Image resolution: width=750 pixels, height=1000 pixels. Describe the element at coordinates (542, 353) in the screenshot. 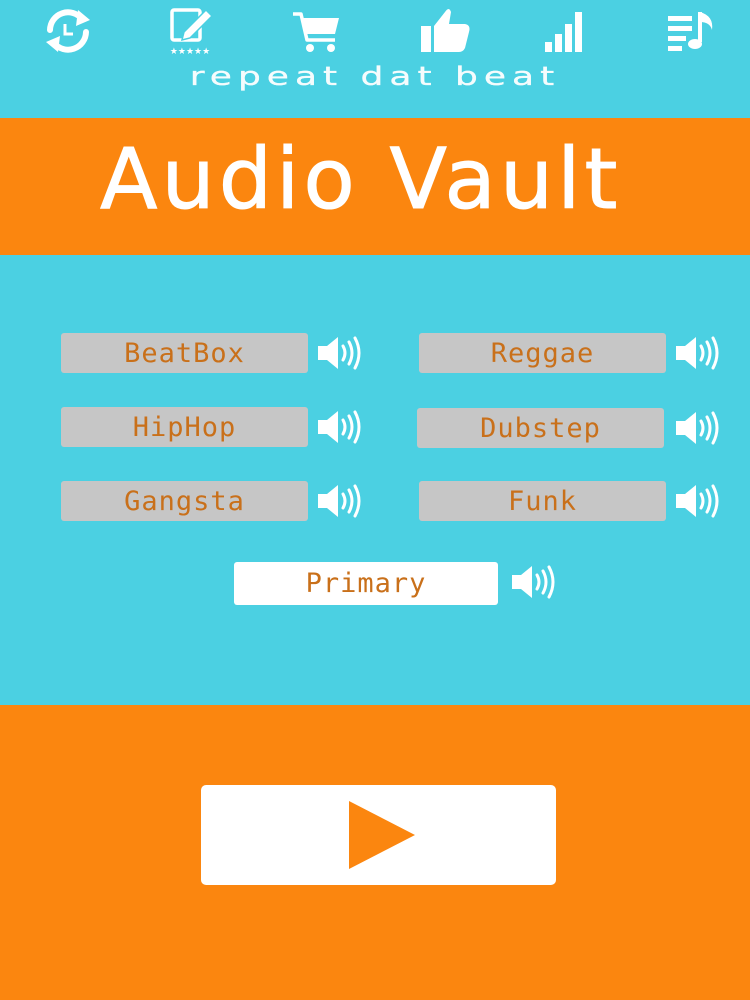

I see `genre-button-reggae: Reggae` at that location.